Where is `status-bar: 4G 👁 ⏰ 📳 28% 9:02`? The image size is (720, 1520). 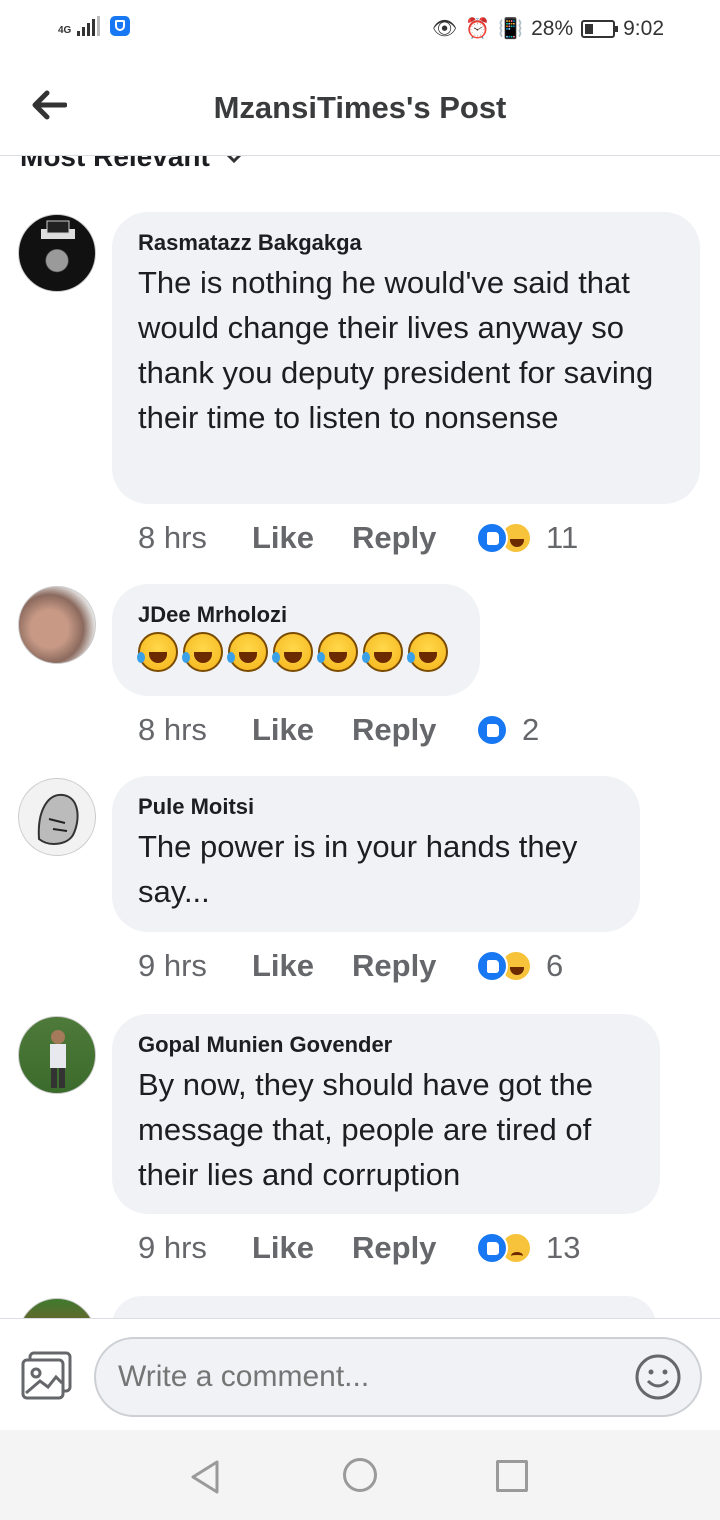 status-bar: 4G 👁 ⏰ 📳 28% 9:02 is located at coordinates (360, 31).